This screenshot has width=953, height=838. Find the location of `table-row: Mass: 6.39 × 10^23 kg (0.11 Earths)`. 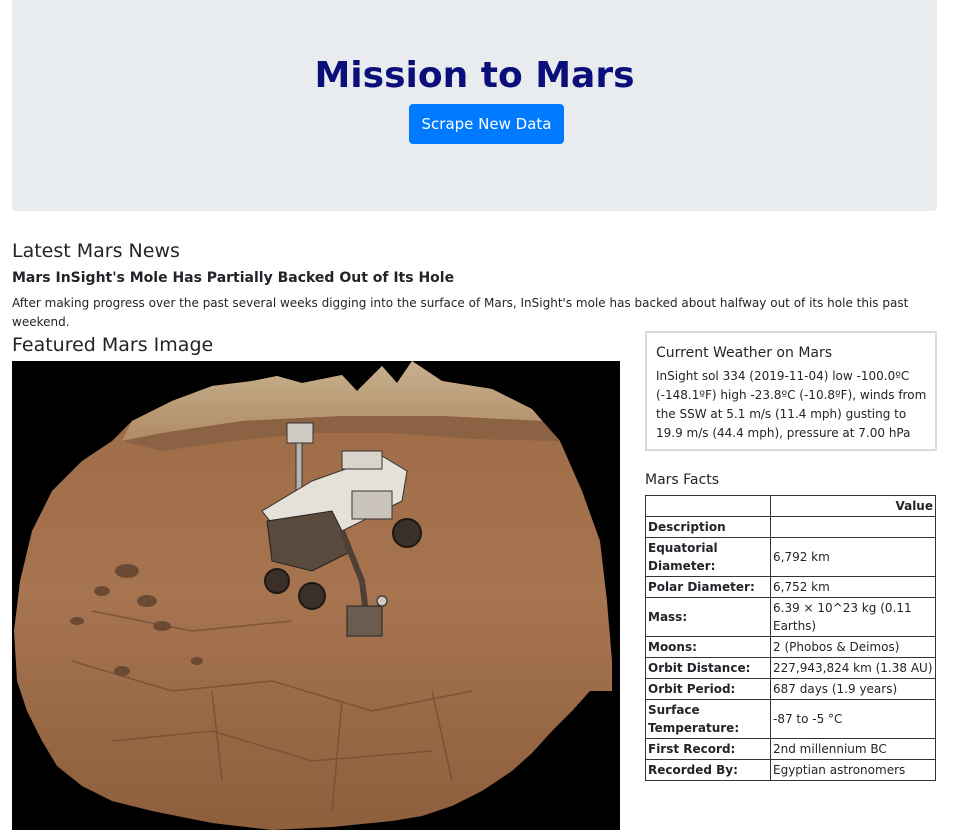

table-row: Mass: 6.39 × 10^23 kg (0.11 Earths) is located at coordinates (790, 617).